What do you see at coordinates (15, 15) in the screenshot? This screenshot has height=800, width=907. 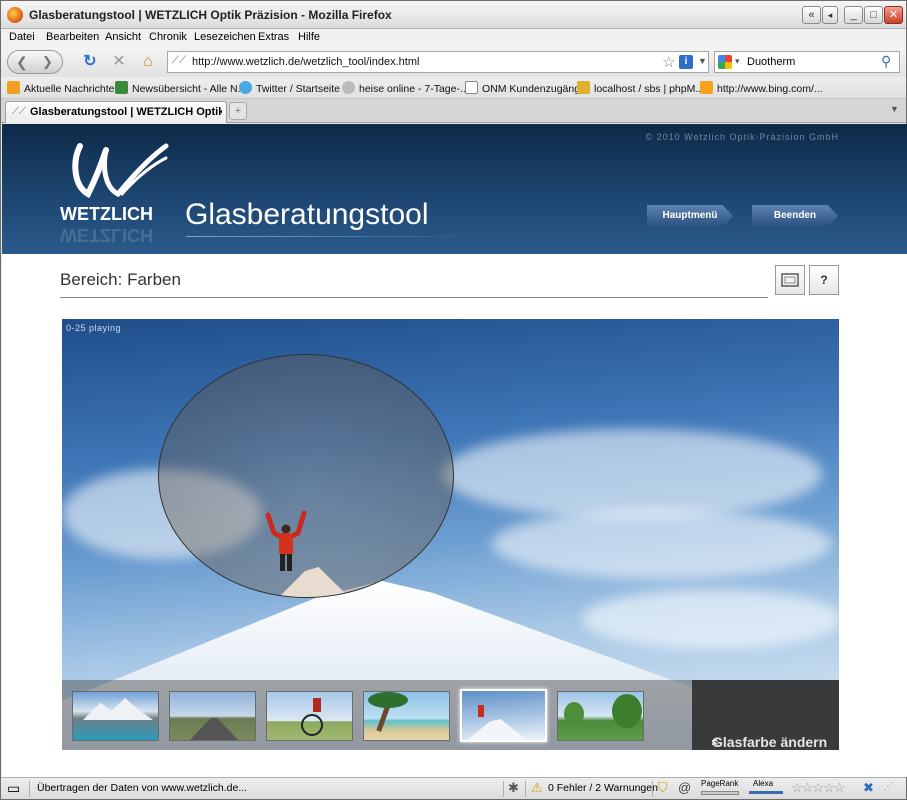 I see `firefox-icon` at bounding box center [15, 15].